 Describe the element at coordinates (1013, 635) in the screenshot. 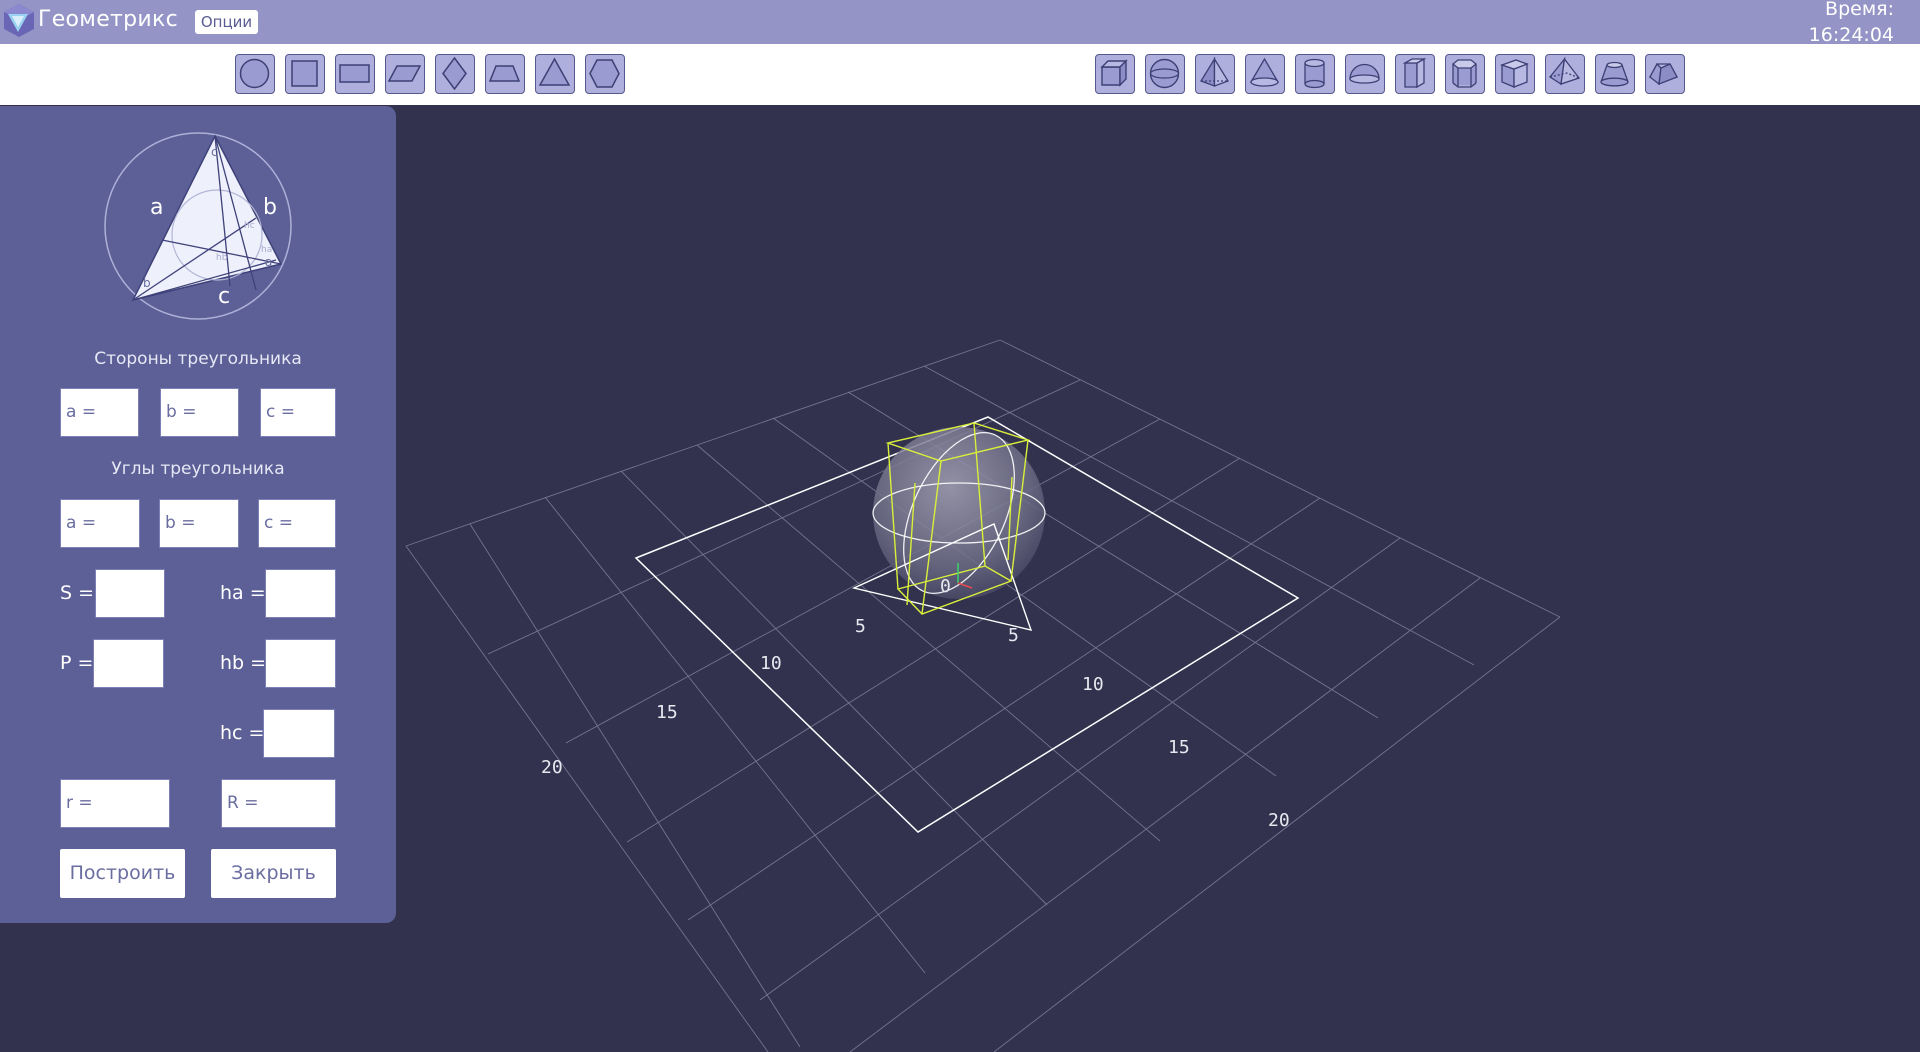

I see `axis-z-label: 5` at that location.